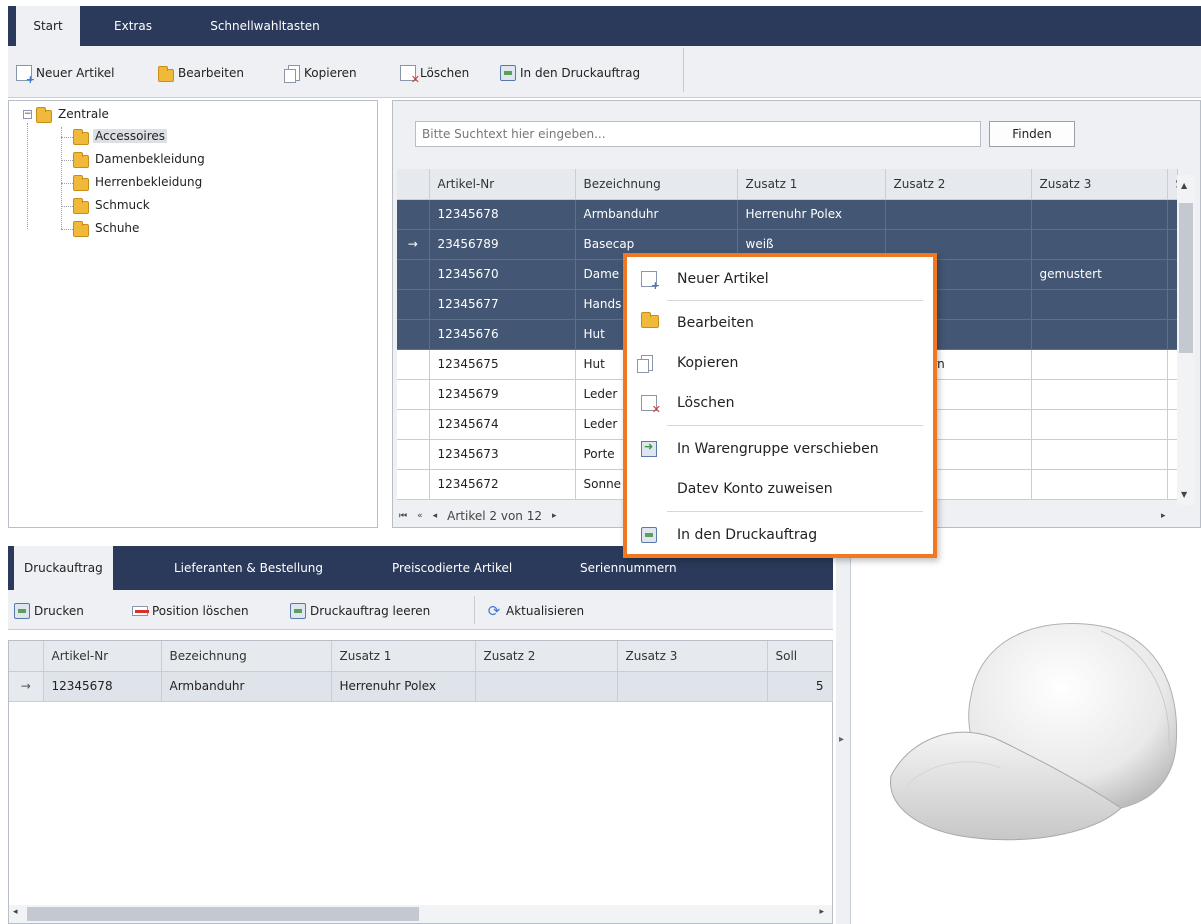 Image resolution: width=1201 pixels, height=924 pixels. What do you see at coordinates (67, 114) in the screenshot?
I see `tree-node-zentrale: − Zentrale` at bounding box center [67, 114].